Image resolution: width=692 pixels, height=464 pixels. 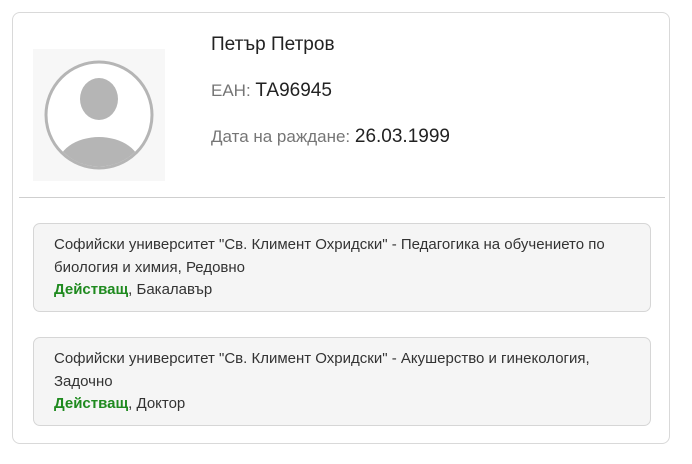 What do you see at coordinates (231, 90) in the screenshot?
I see `ean-label: ЕАН:` at bounding box center [231, 90].